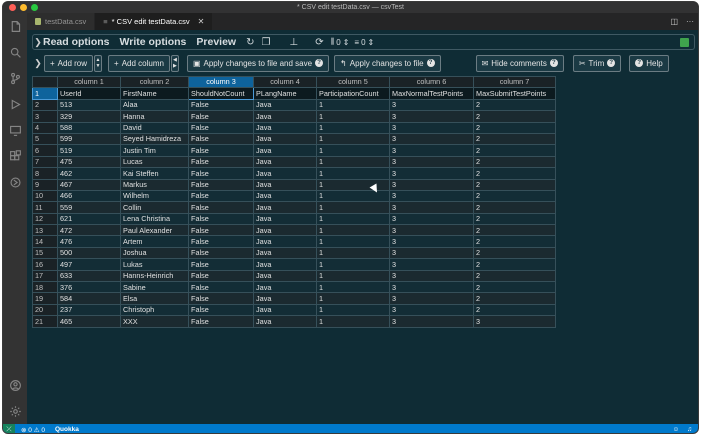  I want to click on table-cell: 466, so click(89, 196).